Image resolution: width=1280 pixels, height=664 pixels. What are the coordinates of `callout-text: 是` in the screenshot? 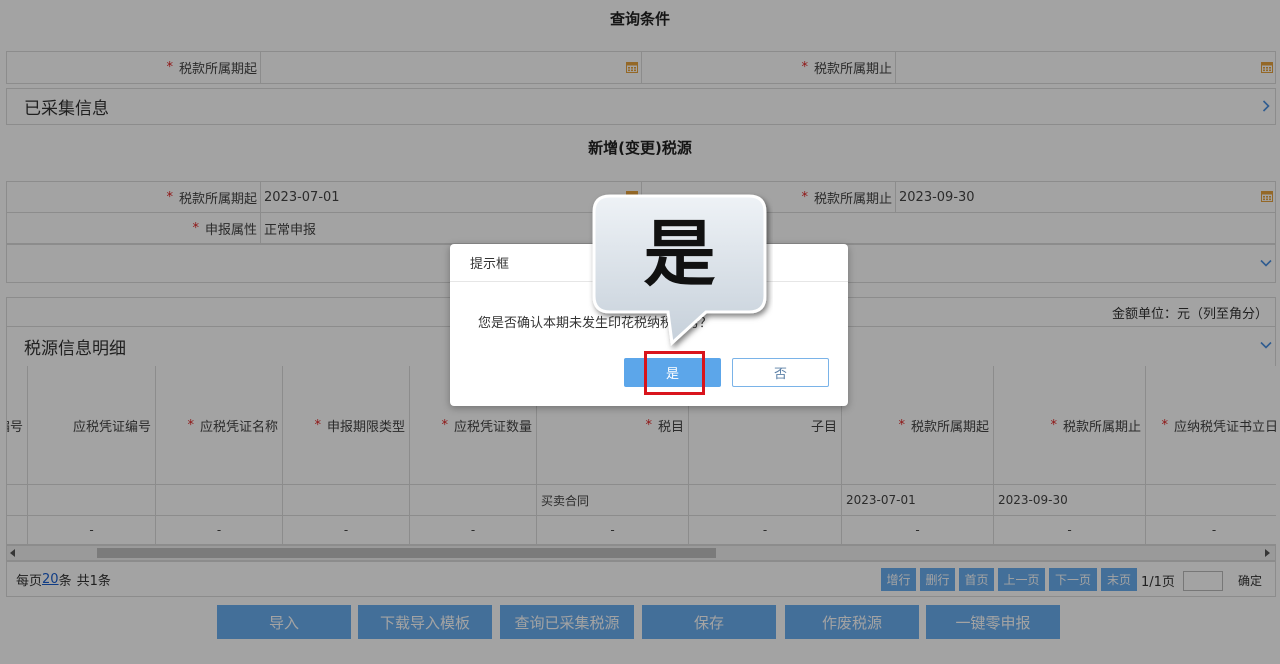 It's located at (679, 254).